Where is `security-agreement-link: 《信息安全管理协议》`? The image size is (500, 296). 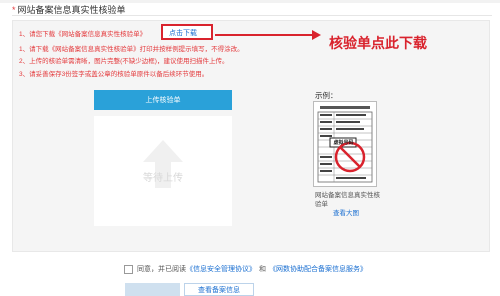
security-agreement-link: 《信息安全管理协议》 is located at coordinates (221, 269).